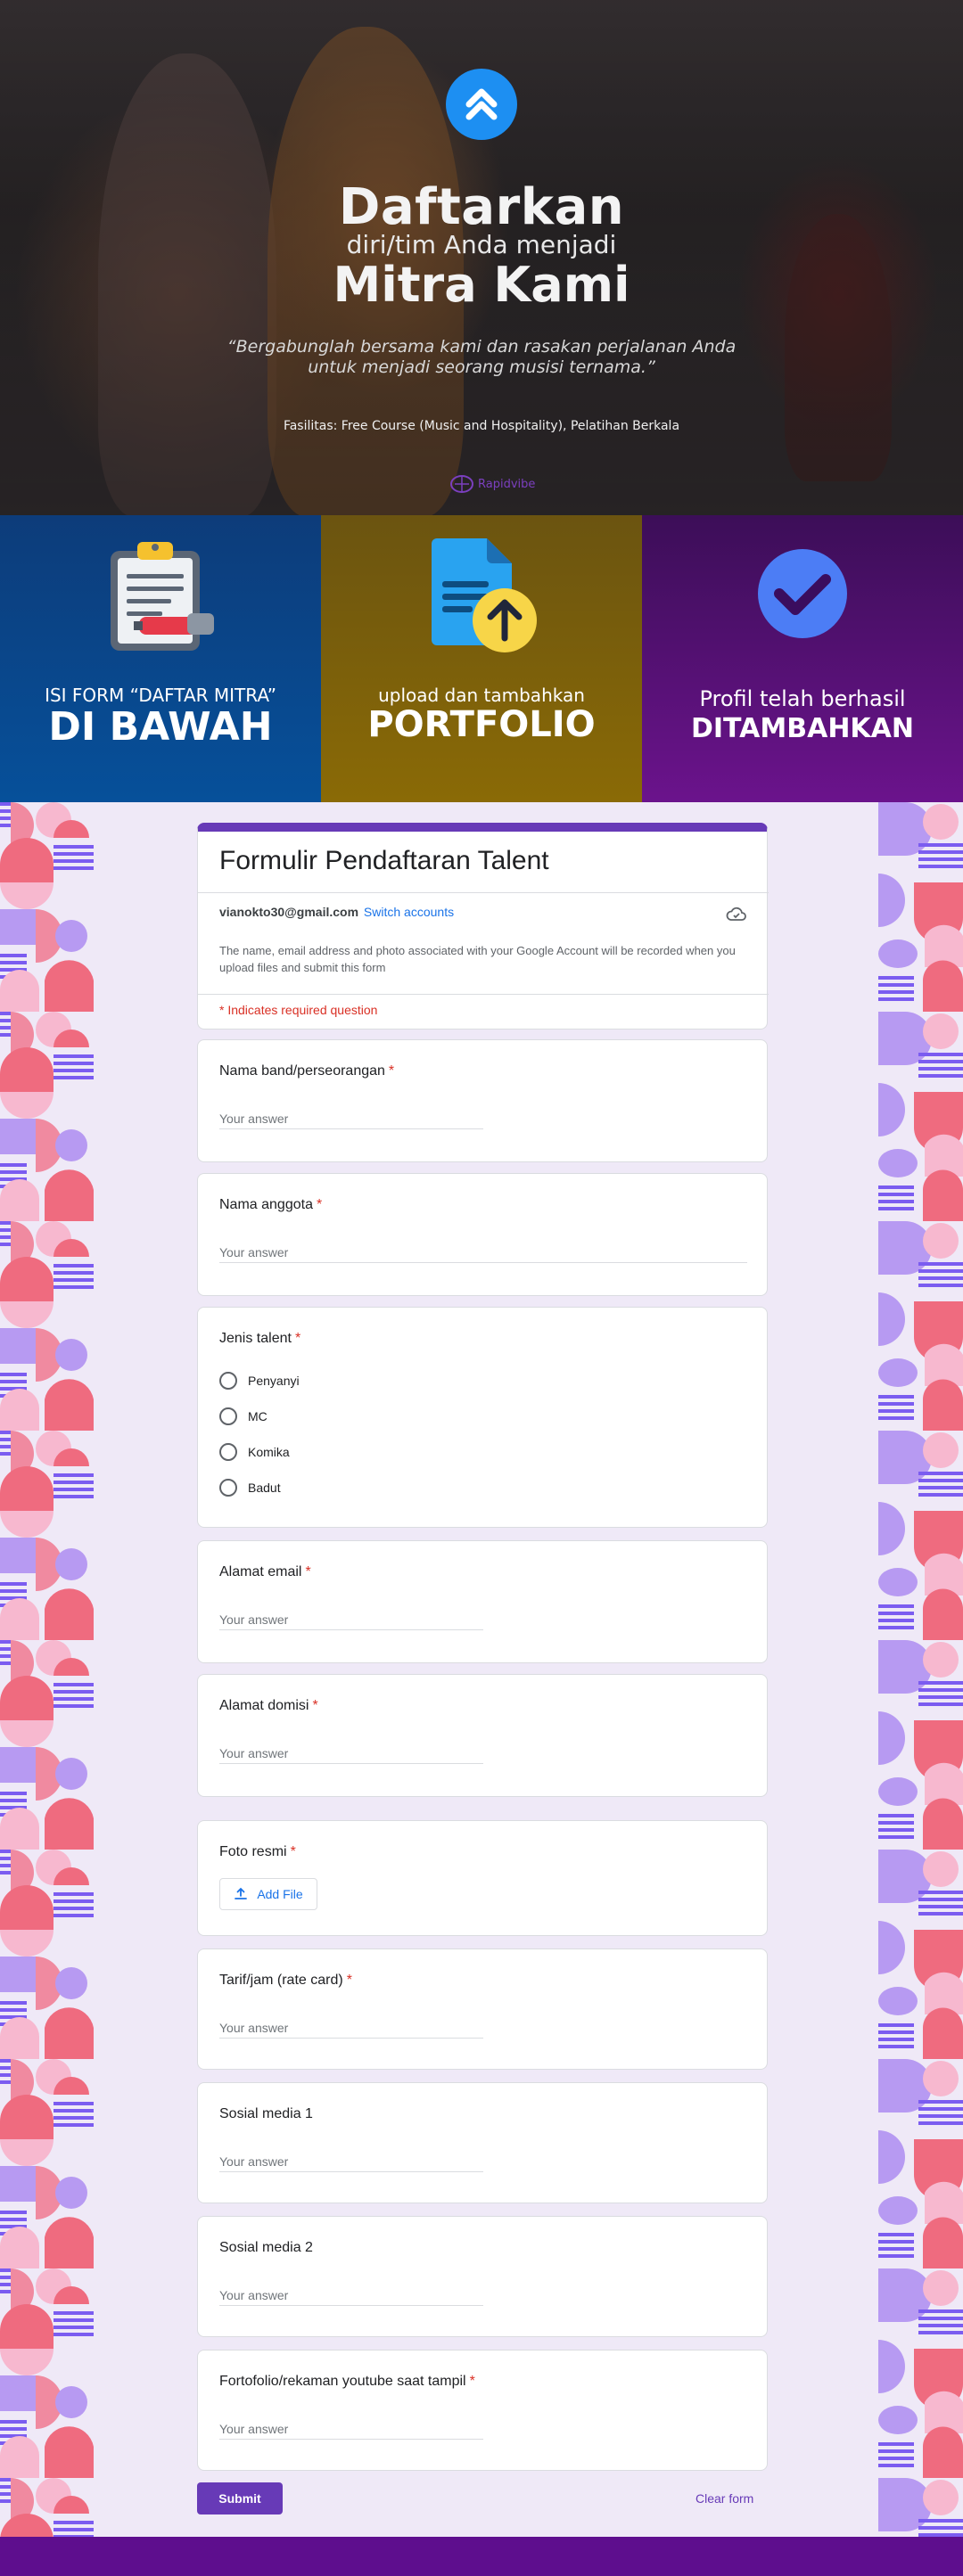 The image size is (963, 2576). What do you see at coordinates (257, 1851) in the screenshot?
I see `question-label: Foto resmi *` at bounding box center [257, 1851].